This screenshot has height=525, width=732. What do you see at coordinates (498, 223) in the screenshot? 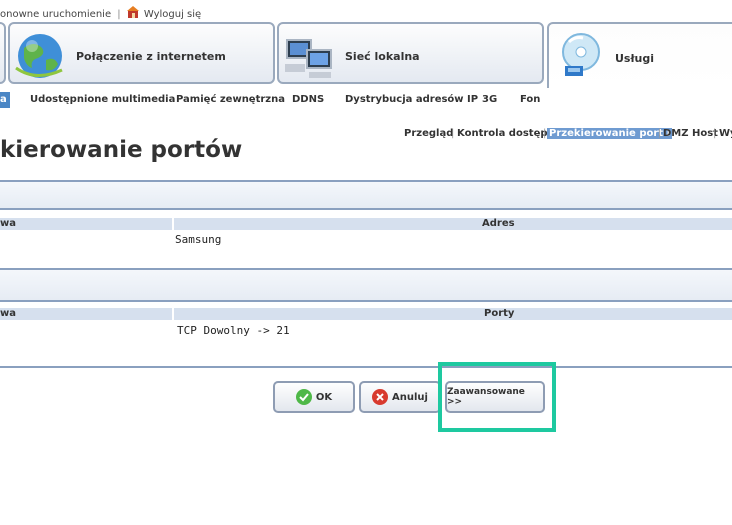
I see `column-header-address: Adres` at bounding box center [498, 223].